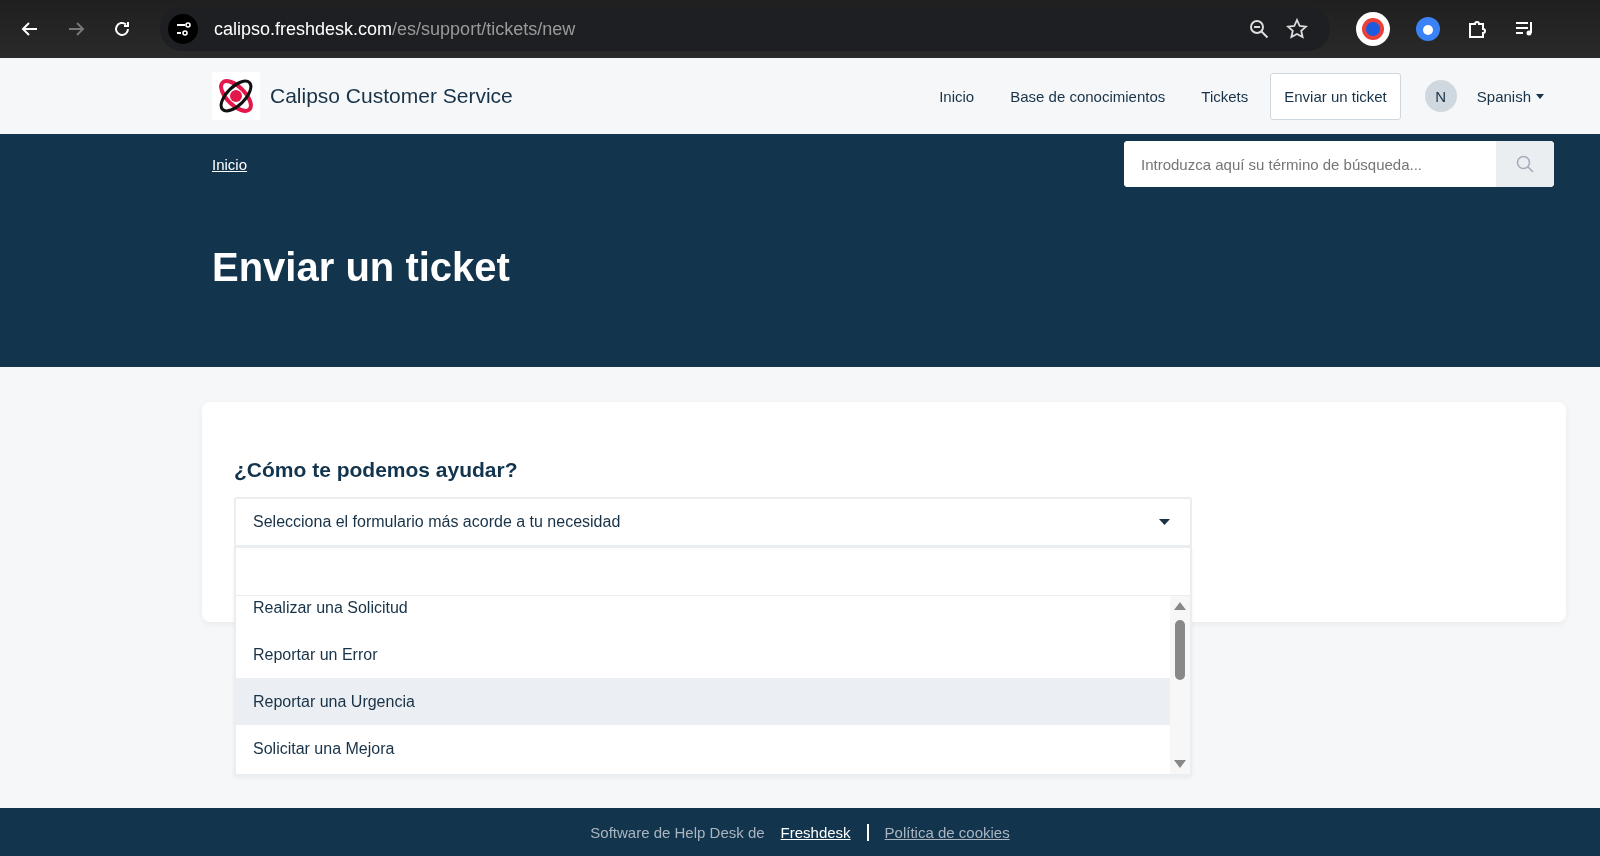 Image resolution: width=1600 pixels, height=856 pixels. I want to click on brand-name: Calipso Customer Service, so click(391, 96).